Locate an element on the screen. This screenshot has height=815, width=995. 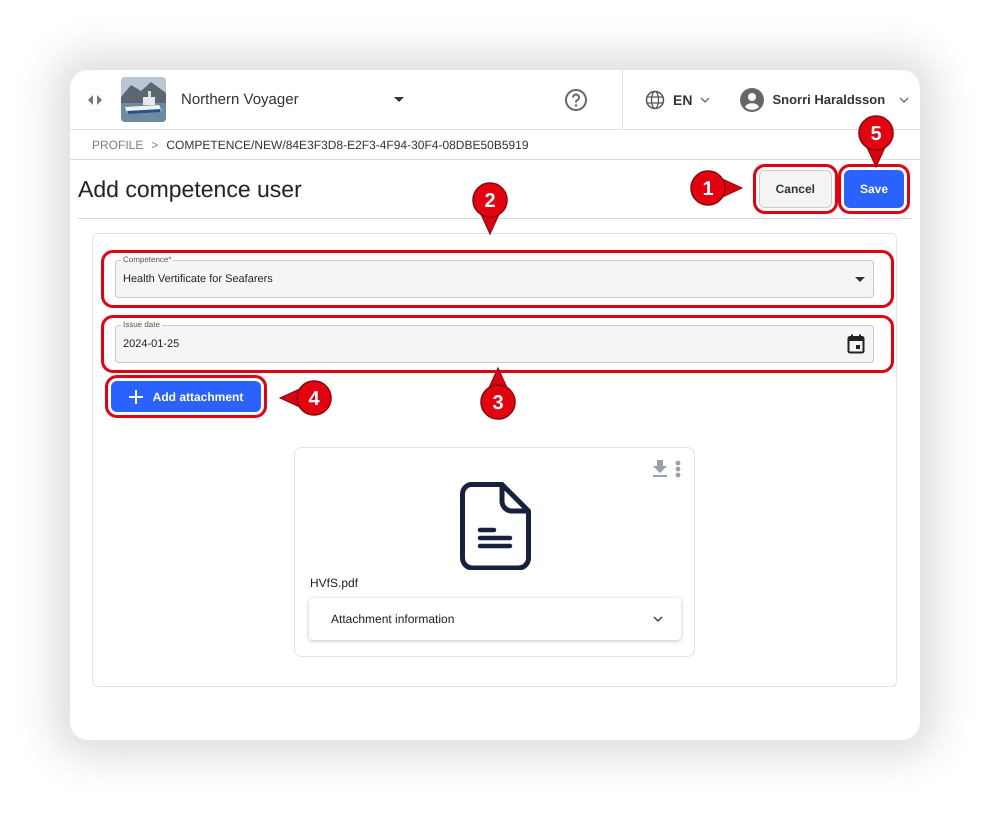
collapse-arrows-icon is located at coordinates (95, 100).